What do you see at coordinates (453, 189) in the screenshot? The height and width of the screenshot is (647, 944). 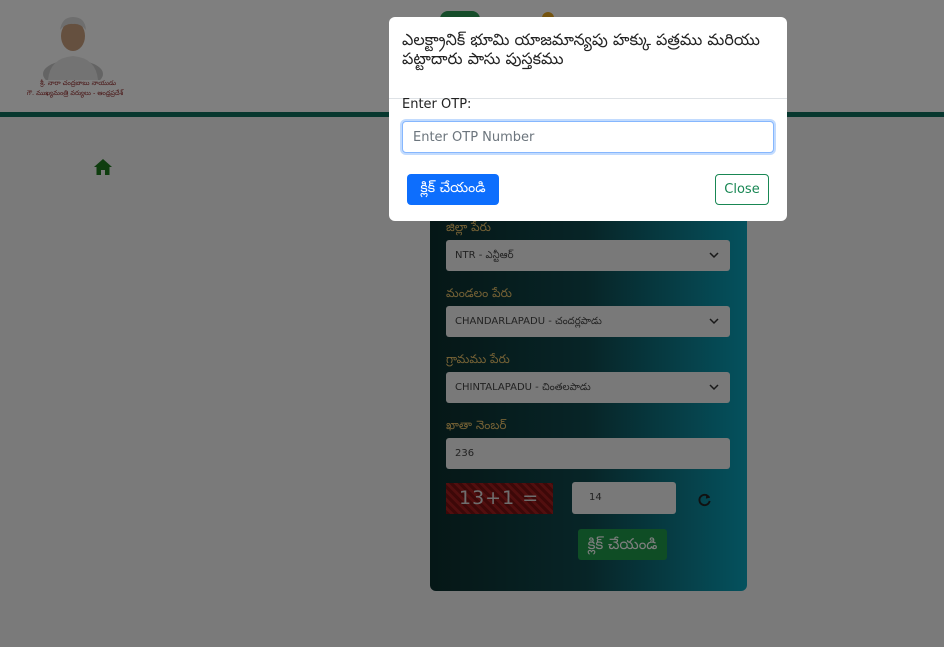 I see `otp-submit-button: క్లిక్ చేయండి` at bounding box center [453, 189].